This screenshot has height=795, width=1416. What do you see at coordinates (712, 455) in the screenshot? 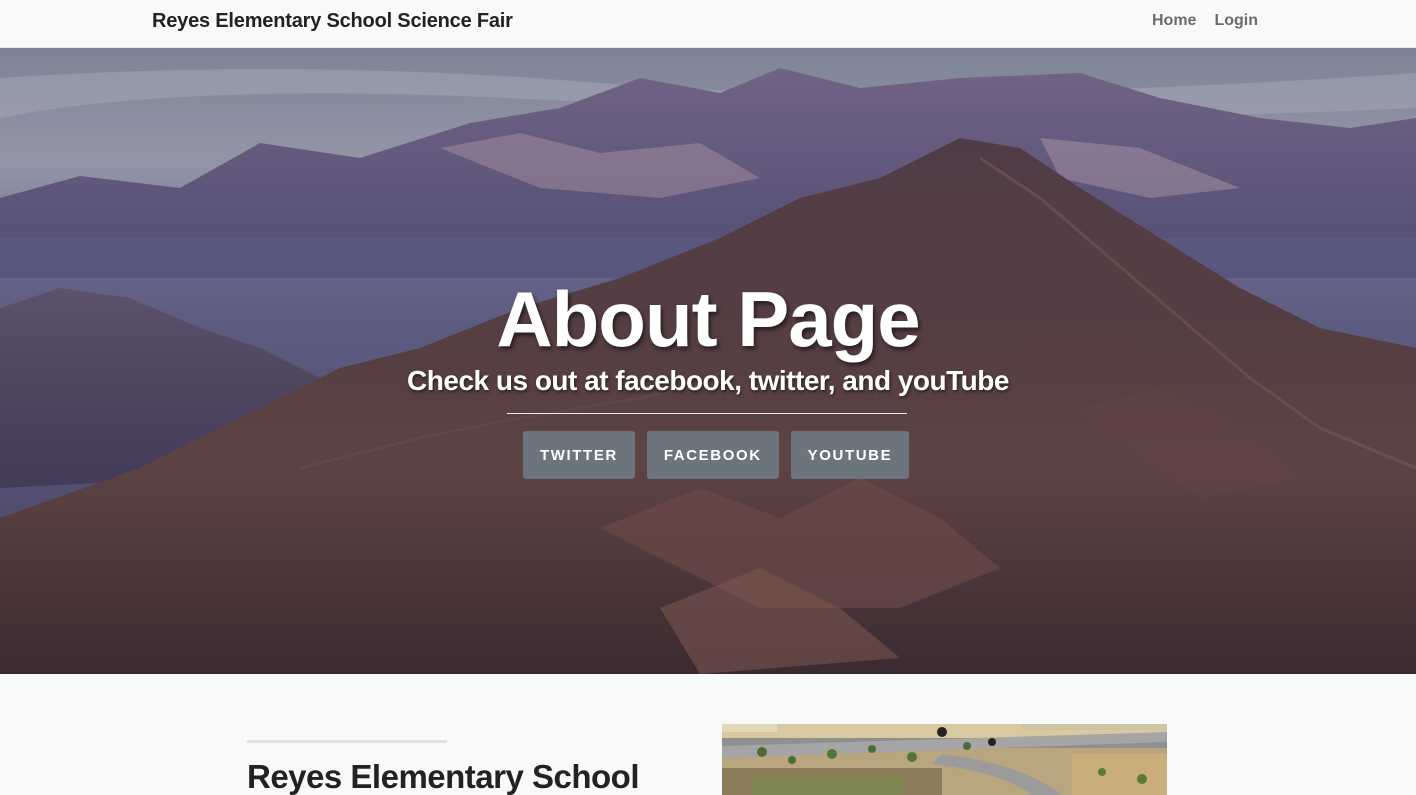
I see `facebook-button: FACEBOOK` at bounding box center [712, 455].